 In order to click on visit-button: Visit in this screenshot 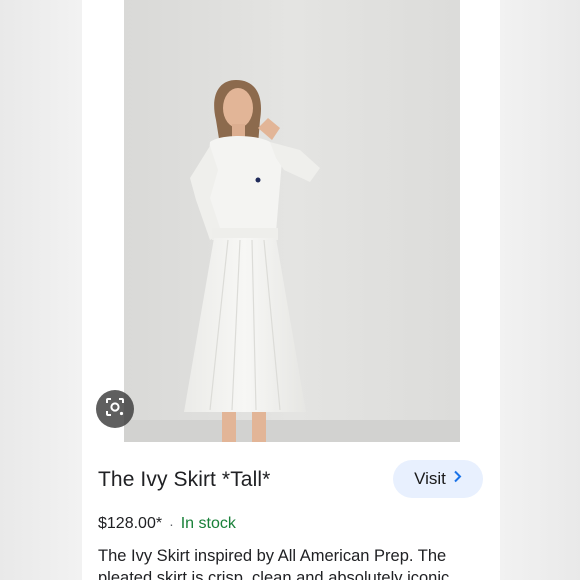, I will do `click(438, 479)`.